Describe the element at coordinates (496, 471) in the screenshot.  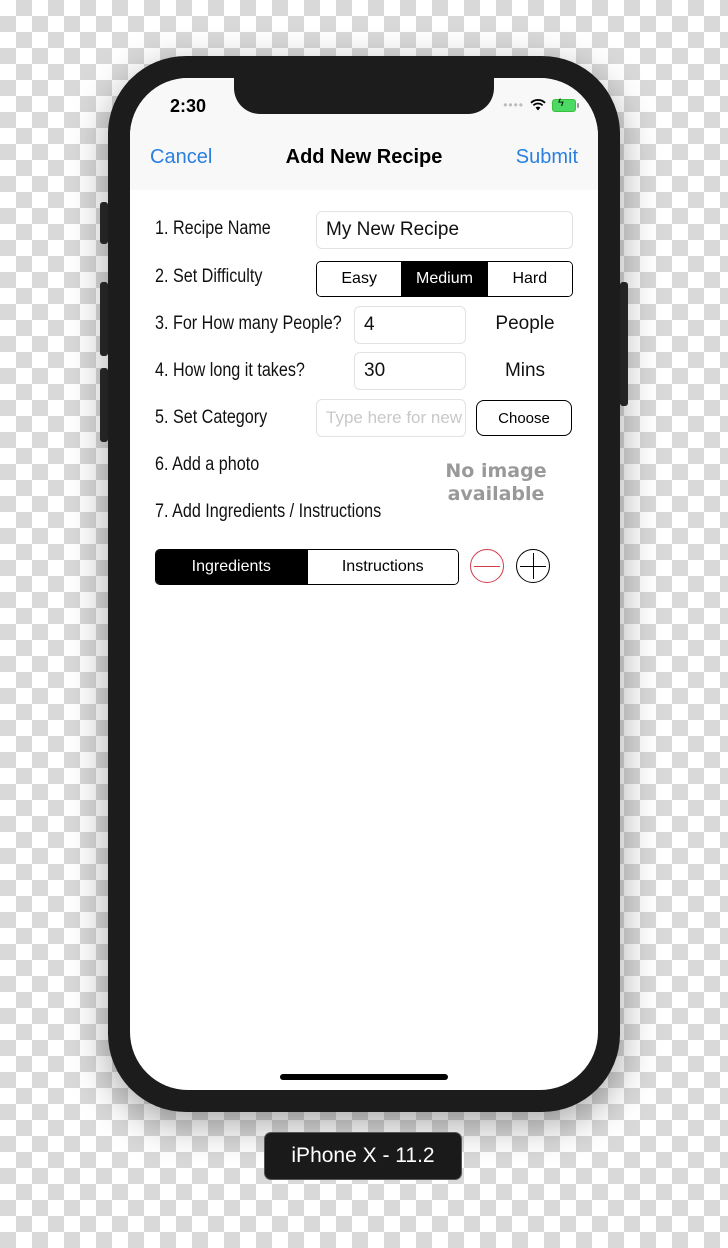
I see `no-image-text-line1: No image` at that location.